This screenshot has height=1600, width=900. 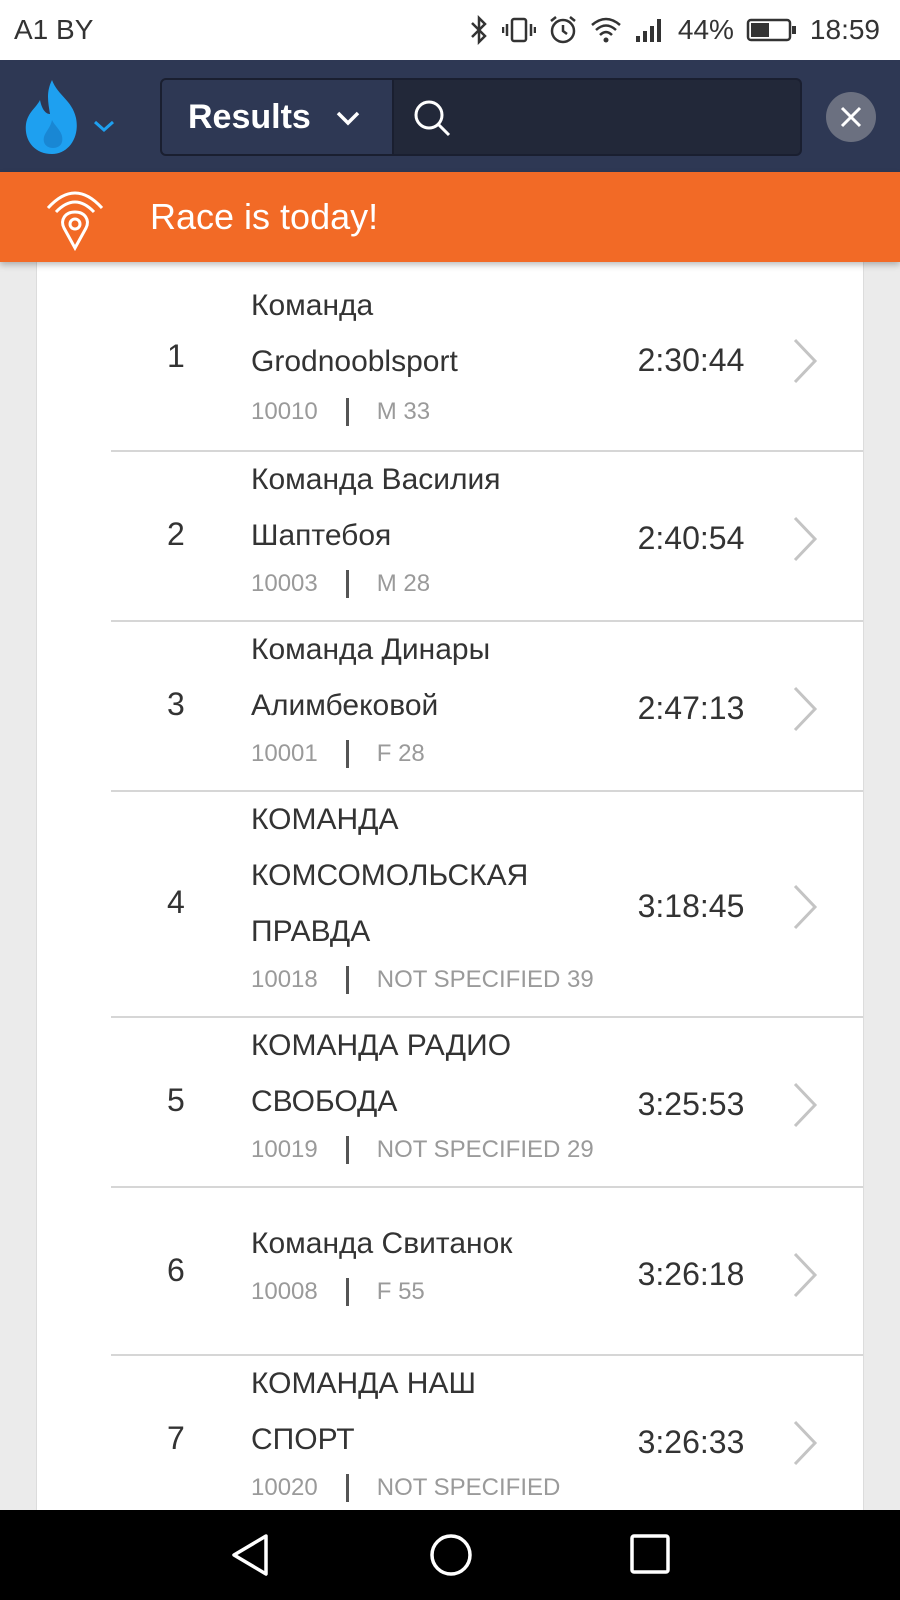 I want to click on result-rank: 5, so click(x=176, y=1100).